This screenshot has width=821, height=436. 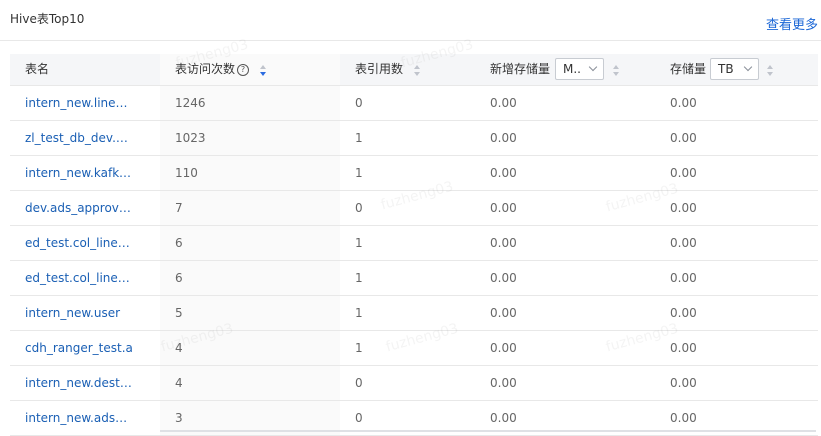 What do you see at coordinates (79, 313) in the screenshot?
I see `table-name-link: intern_new.user` at bounding box center [79, 313].